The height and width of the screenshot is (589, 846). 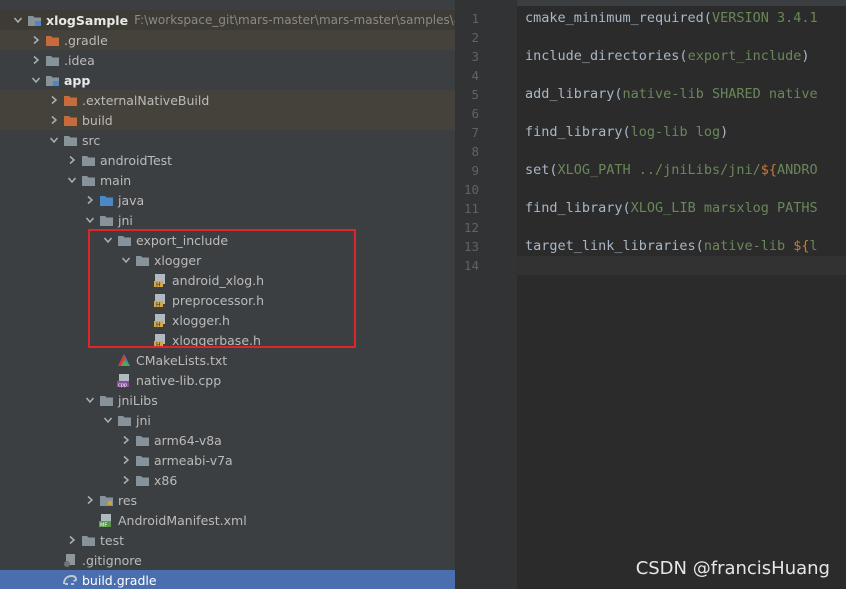 What do you see at coordinates (70, 580) in the screenshot?
I see `gradle-icon` at bounding box center [70, 580].